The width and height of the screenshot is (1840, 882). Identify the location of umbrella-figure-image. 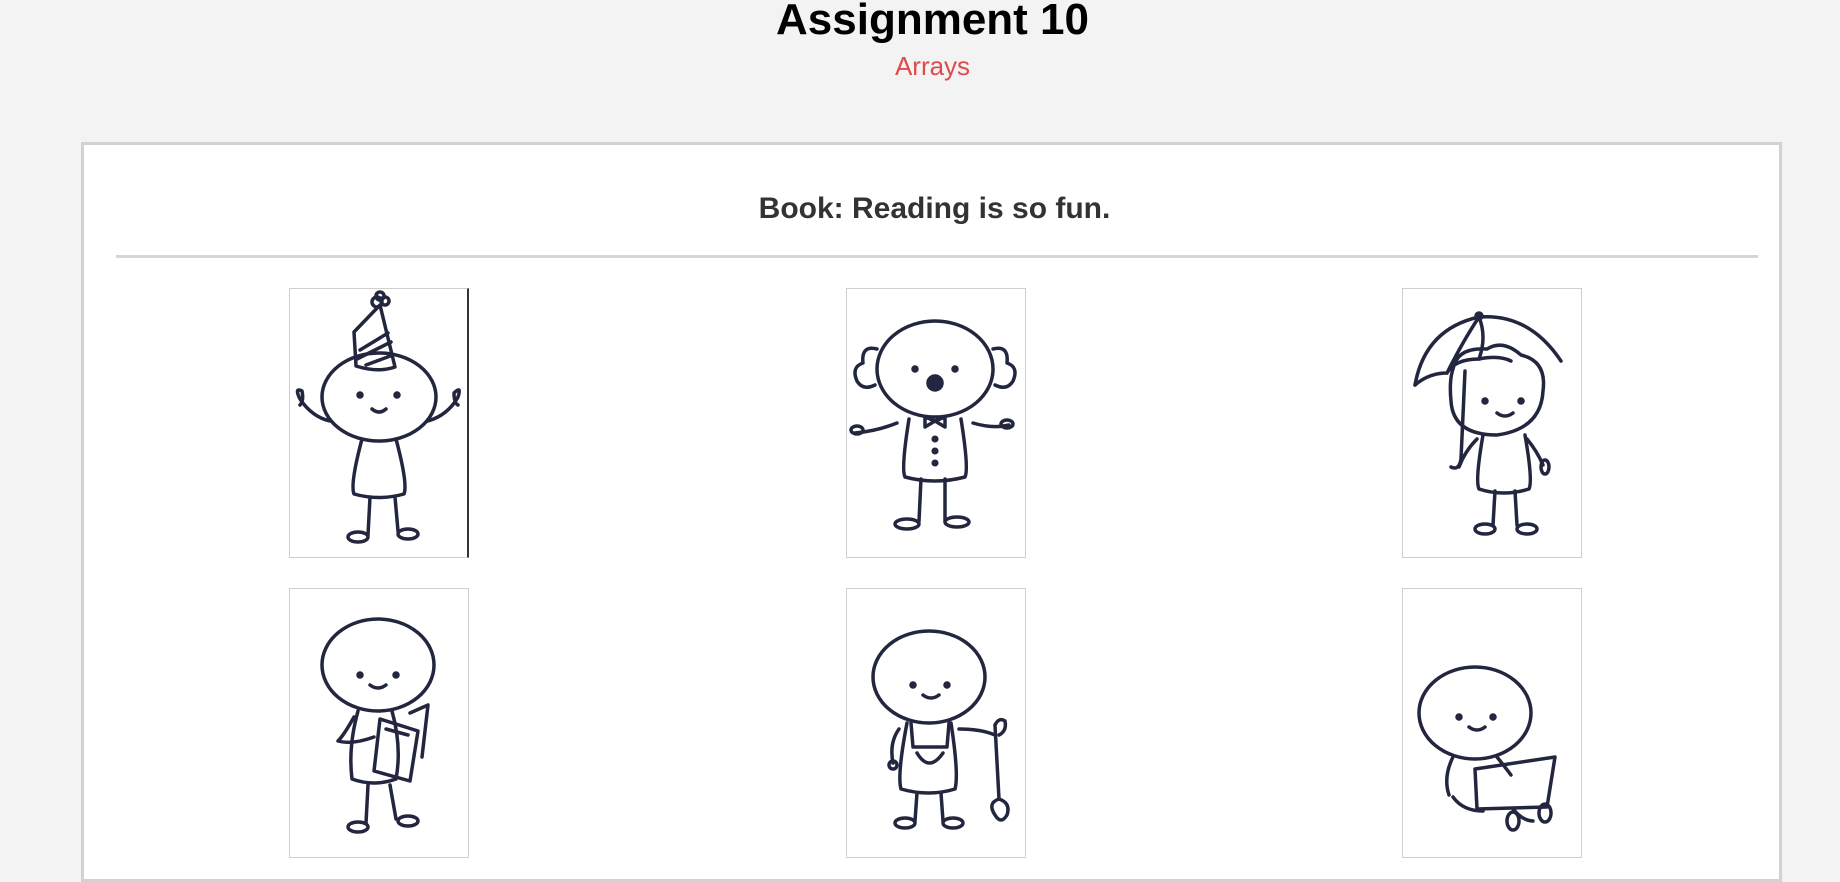
(1492, 423).